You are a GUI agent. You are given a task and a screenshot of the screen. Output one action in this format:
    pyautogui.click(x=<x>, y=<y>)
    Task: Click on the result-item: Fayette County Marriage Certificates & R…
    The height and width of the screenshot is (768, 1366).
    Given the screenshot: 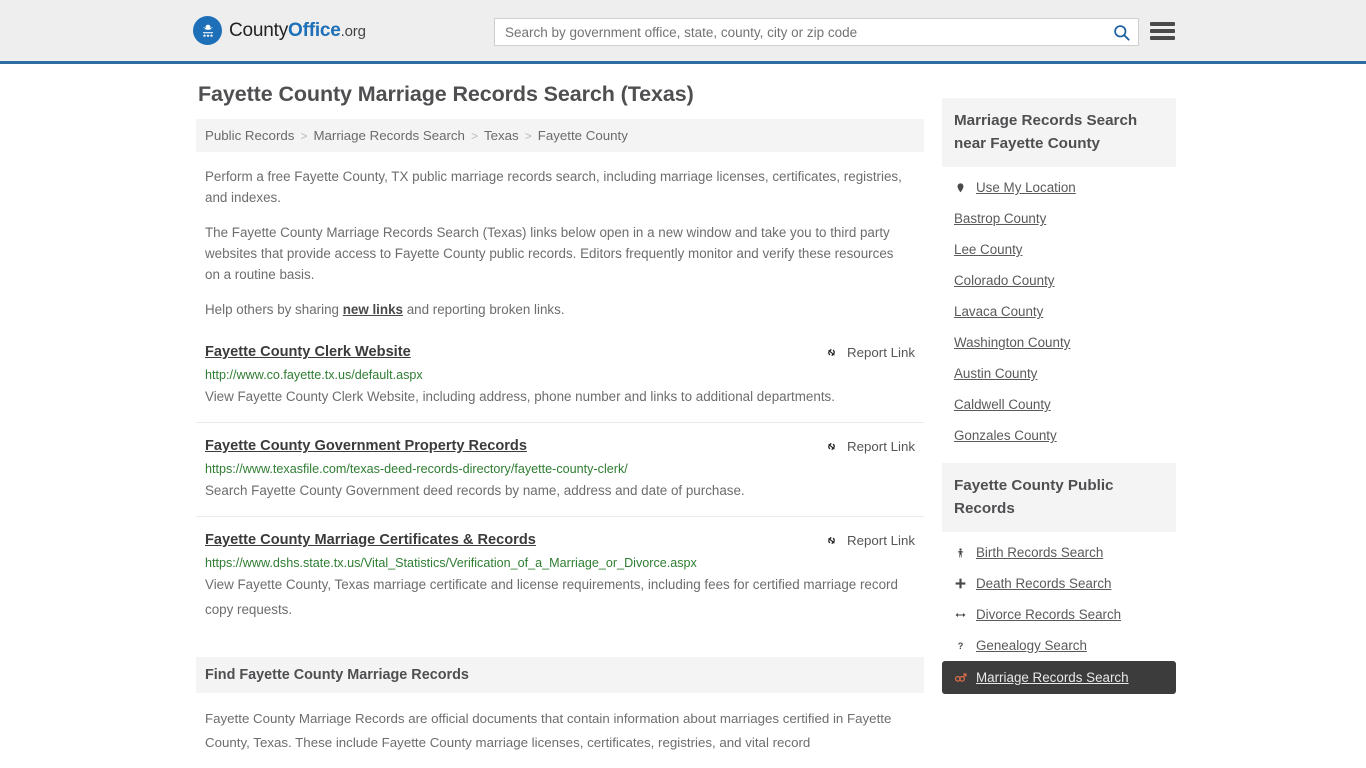 What is the action you would take?
    pyautogui.click(x=560, y=582)
    